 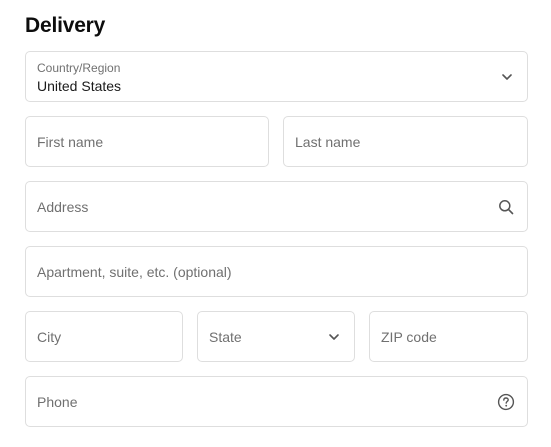 I want to click on first-name-field: First name, so click(x=147, y=141).